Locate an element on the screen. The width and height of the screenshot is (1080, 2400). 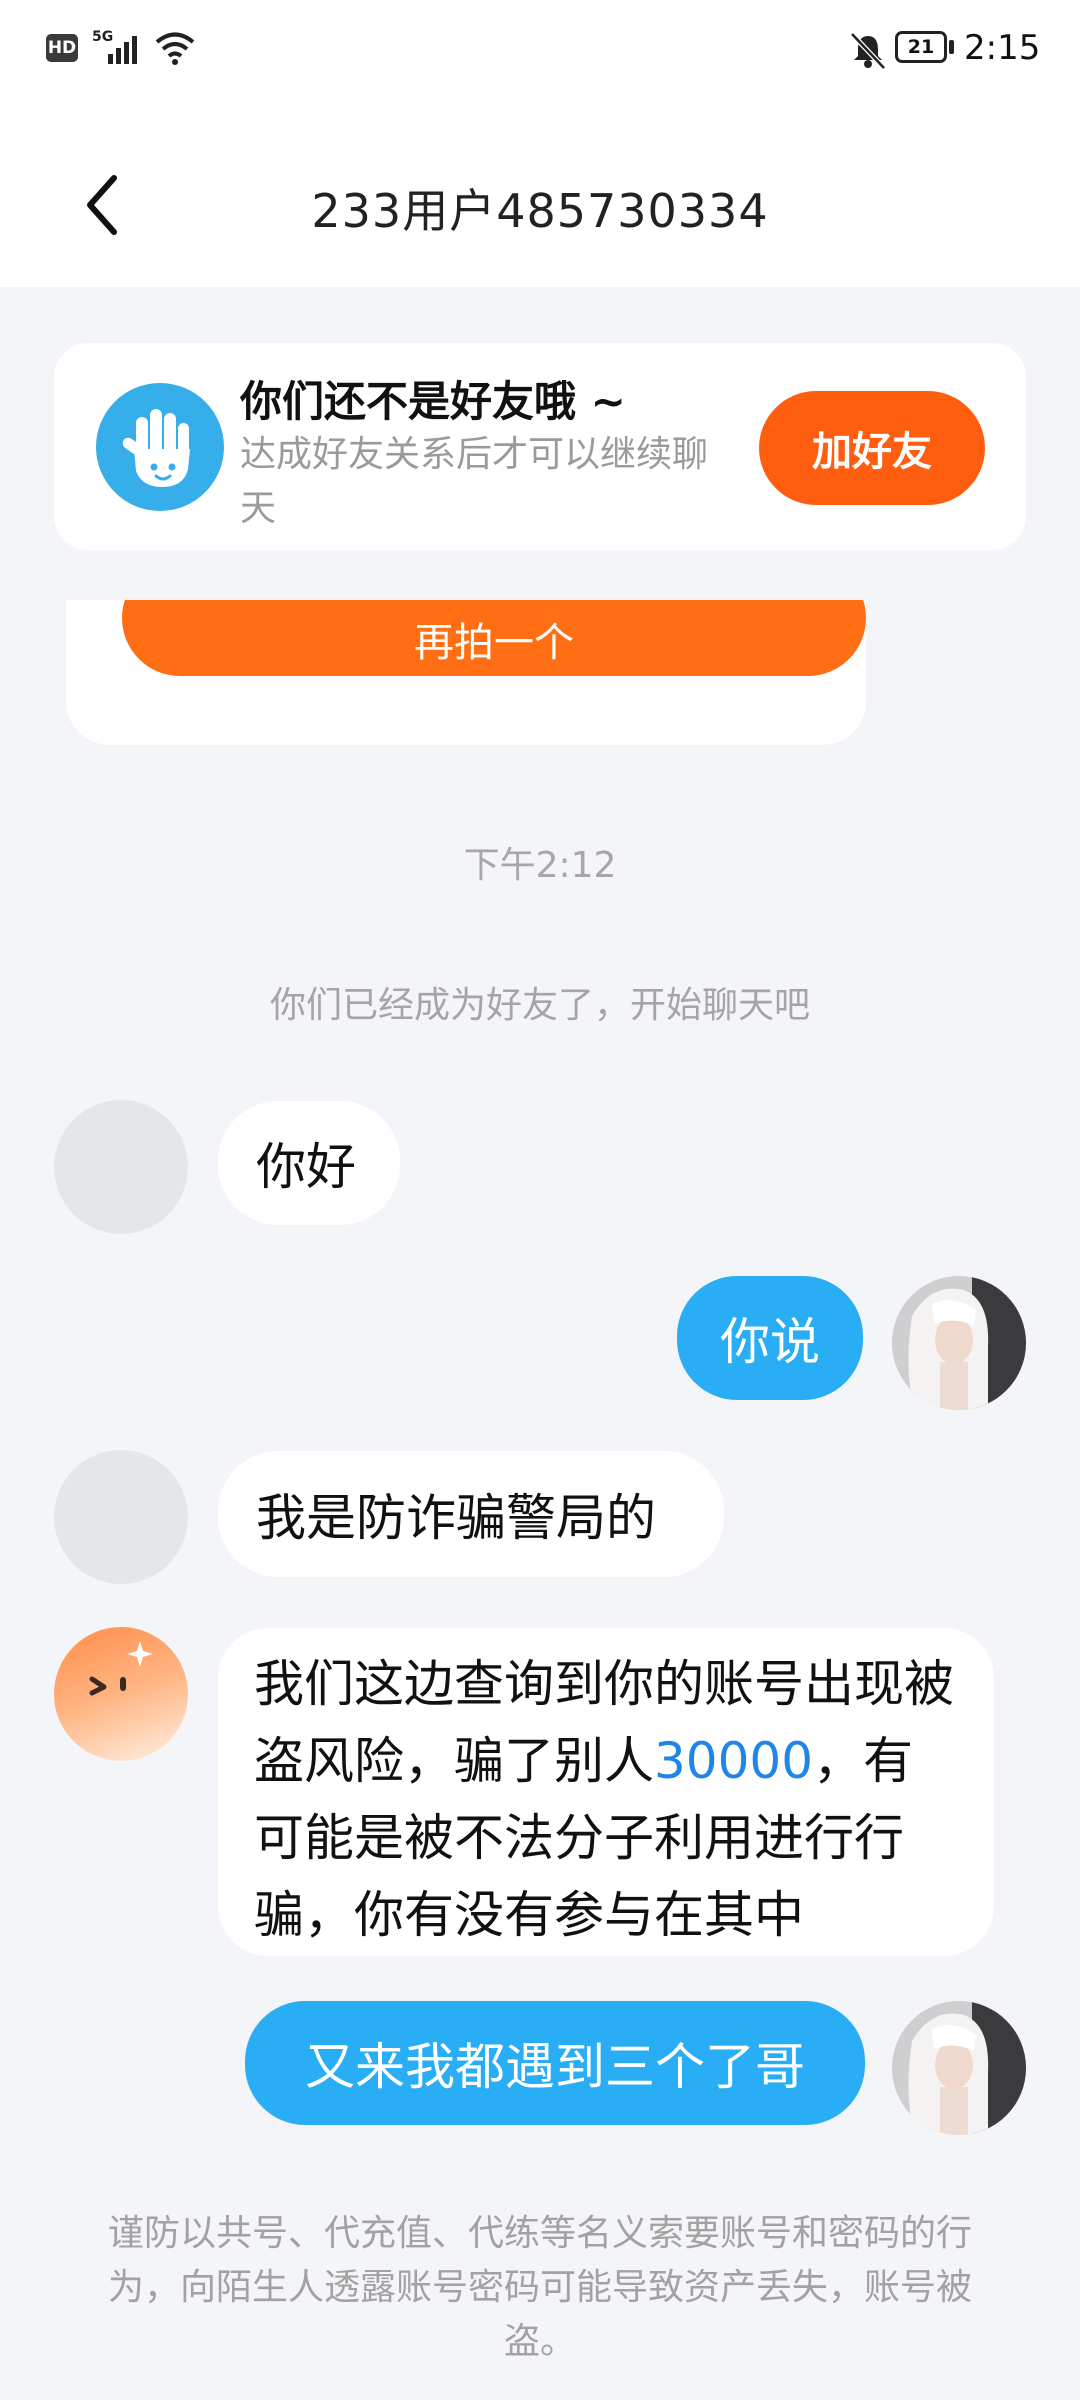
retake-button: 再拍一个 is located at coordinates (494, 638).